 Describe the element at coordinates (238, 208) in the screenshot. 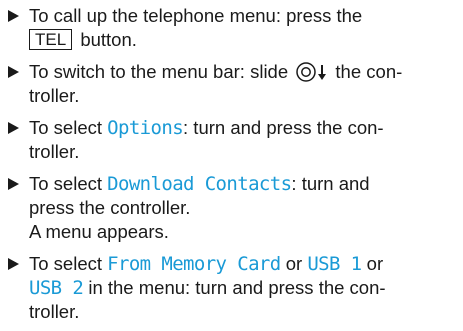

I see `step-line: press the controller.` at that location.